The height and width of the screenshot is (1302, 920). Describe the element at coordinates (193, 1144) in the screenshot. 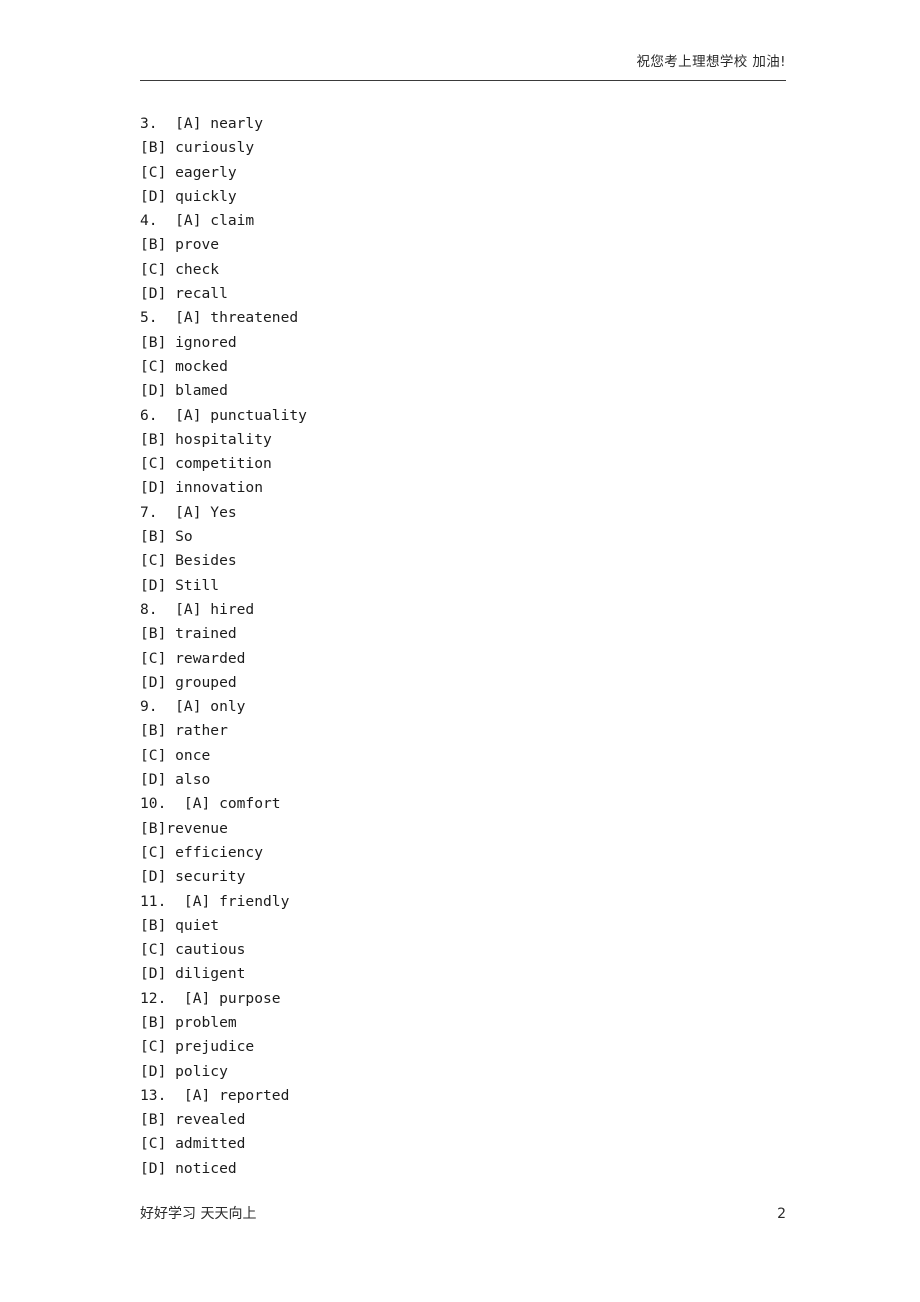

I see `option-line: [C] admitted` at that location.